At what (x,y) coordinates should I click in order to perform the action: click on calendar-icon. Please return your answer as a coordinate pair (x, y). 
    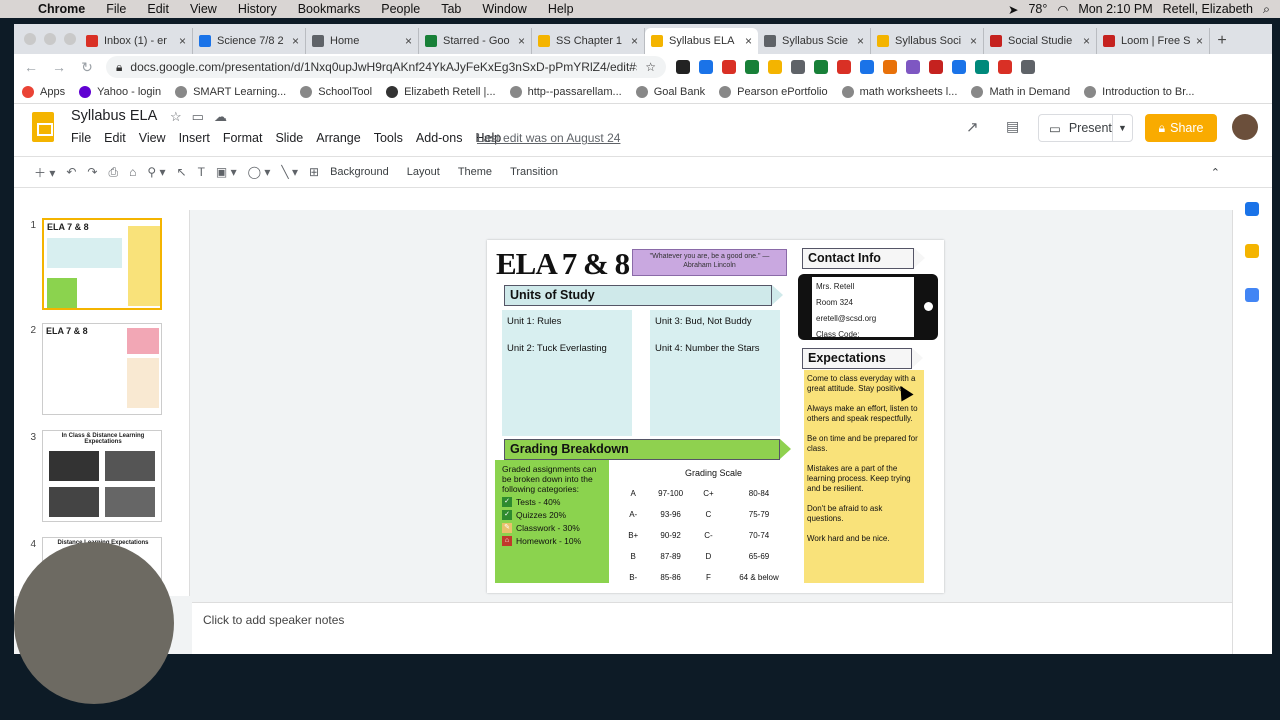
    Looking at the image, I should click on (1252, 209).